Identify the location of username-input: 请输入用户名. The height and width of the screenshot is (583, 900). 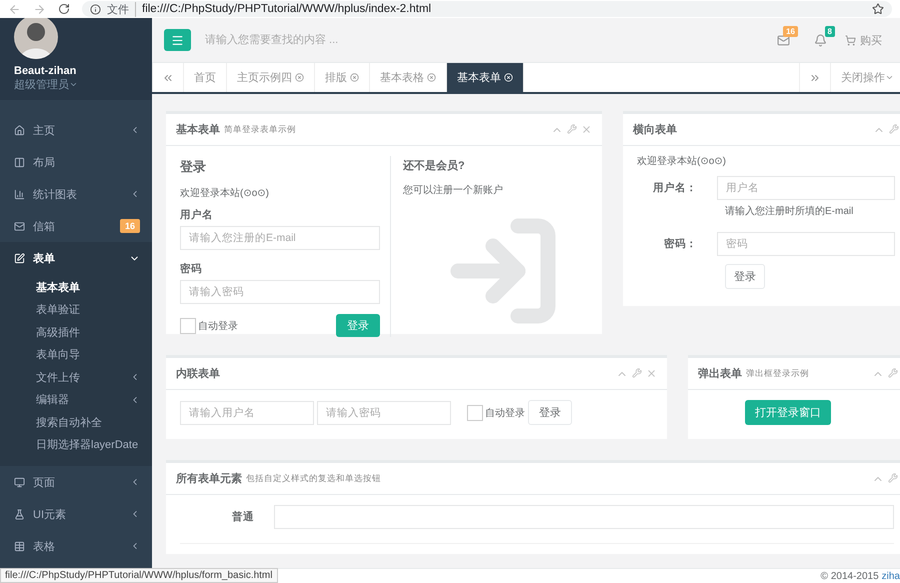
(247, 412).